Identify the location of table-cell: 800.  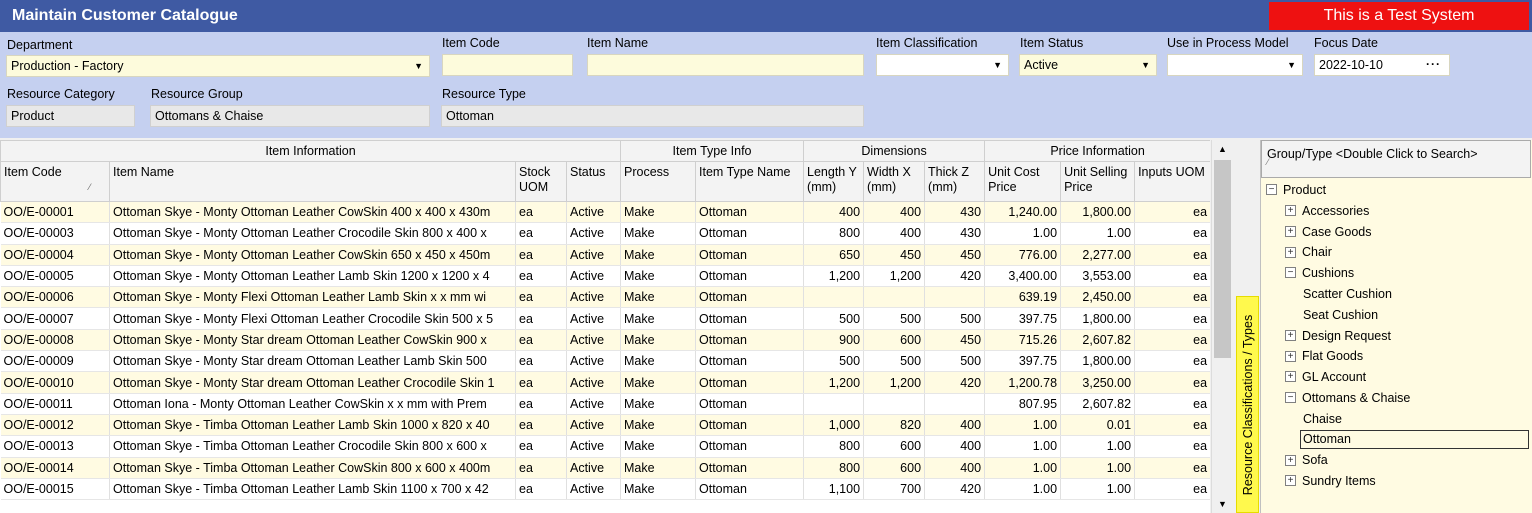
(834, 233).